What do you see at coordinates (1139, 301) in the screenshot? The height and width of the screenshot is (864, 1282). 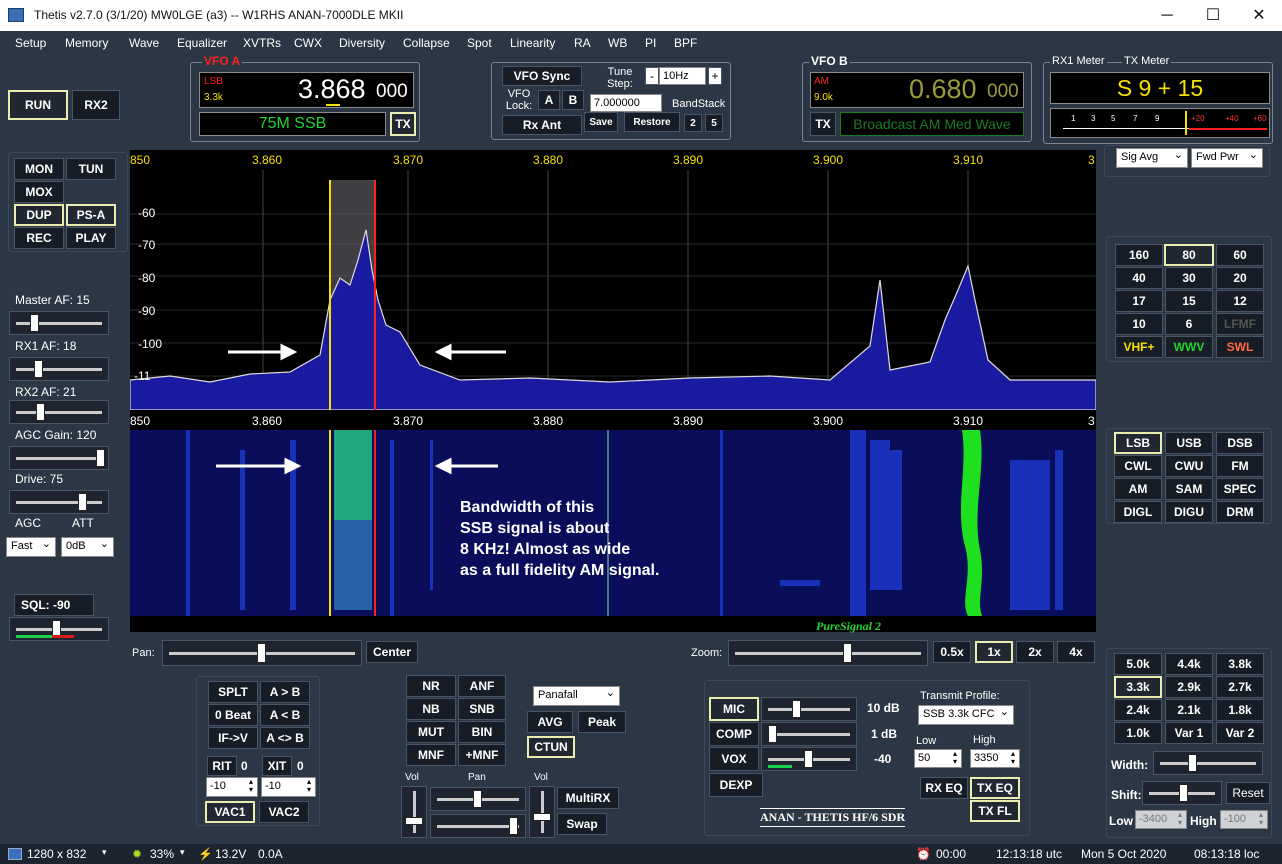 I see `band-17-button: 17` at bounding box center [1139, 301].